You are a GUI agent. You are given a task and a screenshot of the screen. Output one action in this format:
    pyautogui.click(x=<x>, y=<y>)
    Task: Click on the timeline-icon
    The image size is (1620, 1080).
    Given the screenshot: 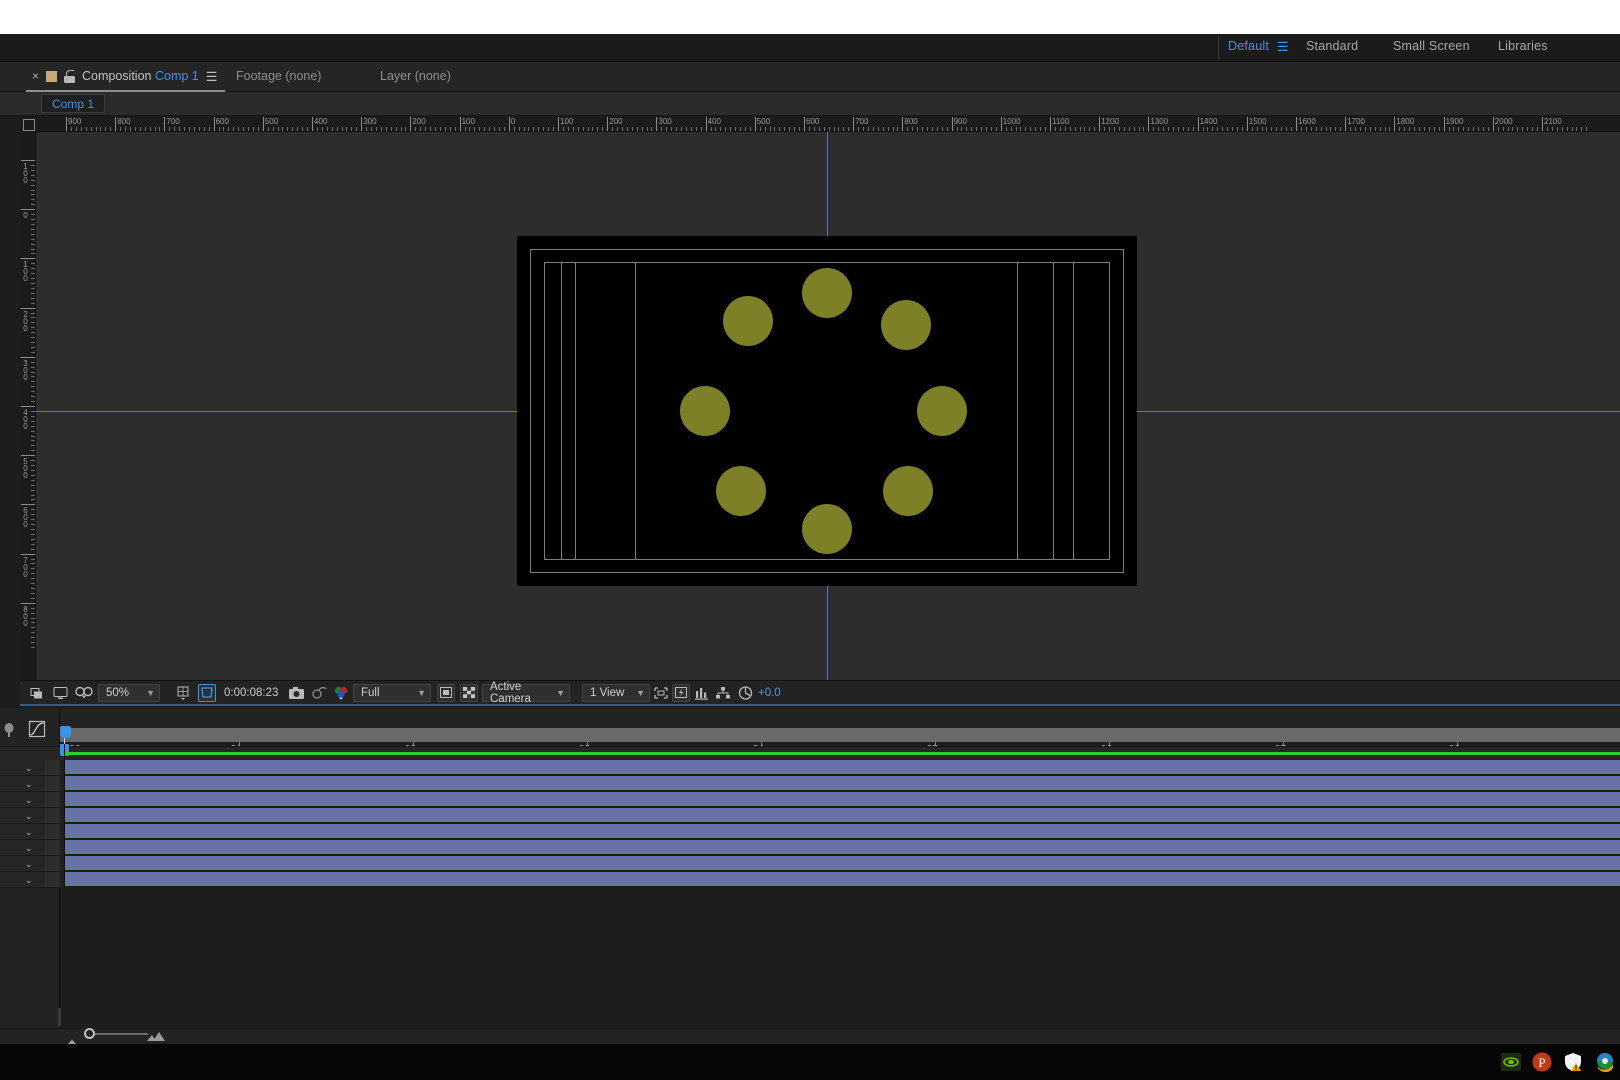 What is the action you would take?
    pyautogui.click(x=702, y=693)
    